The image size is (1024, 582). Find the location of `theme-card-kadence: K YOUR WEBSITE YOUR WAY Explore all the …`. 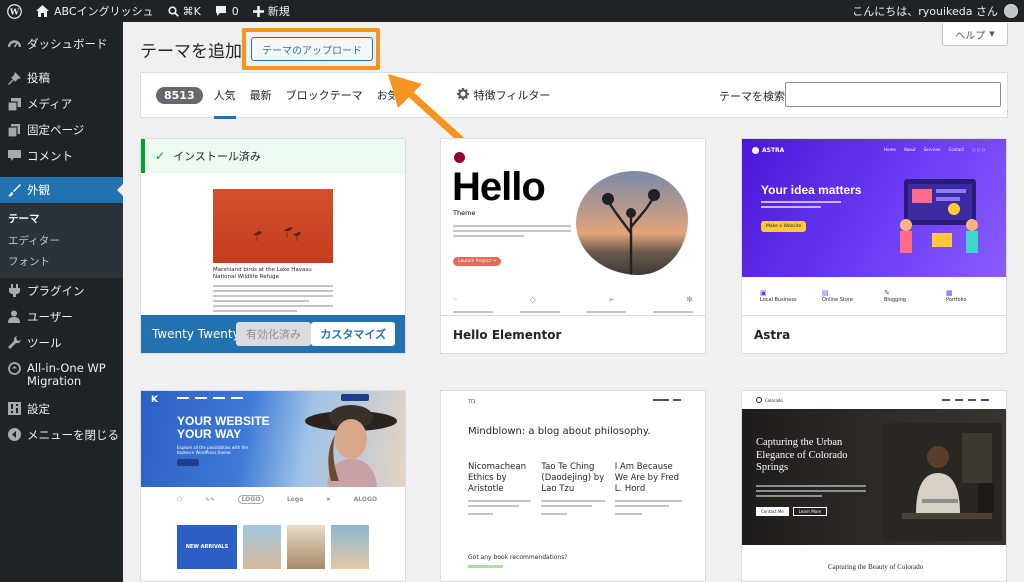

theme-card-kadence: K YOUR WEBSITE YOUR WAY Explore all the … is located at coordinates (273, 486).